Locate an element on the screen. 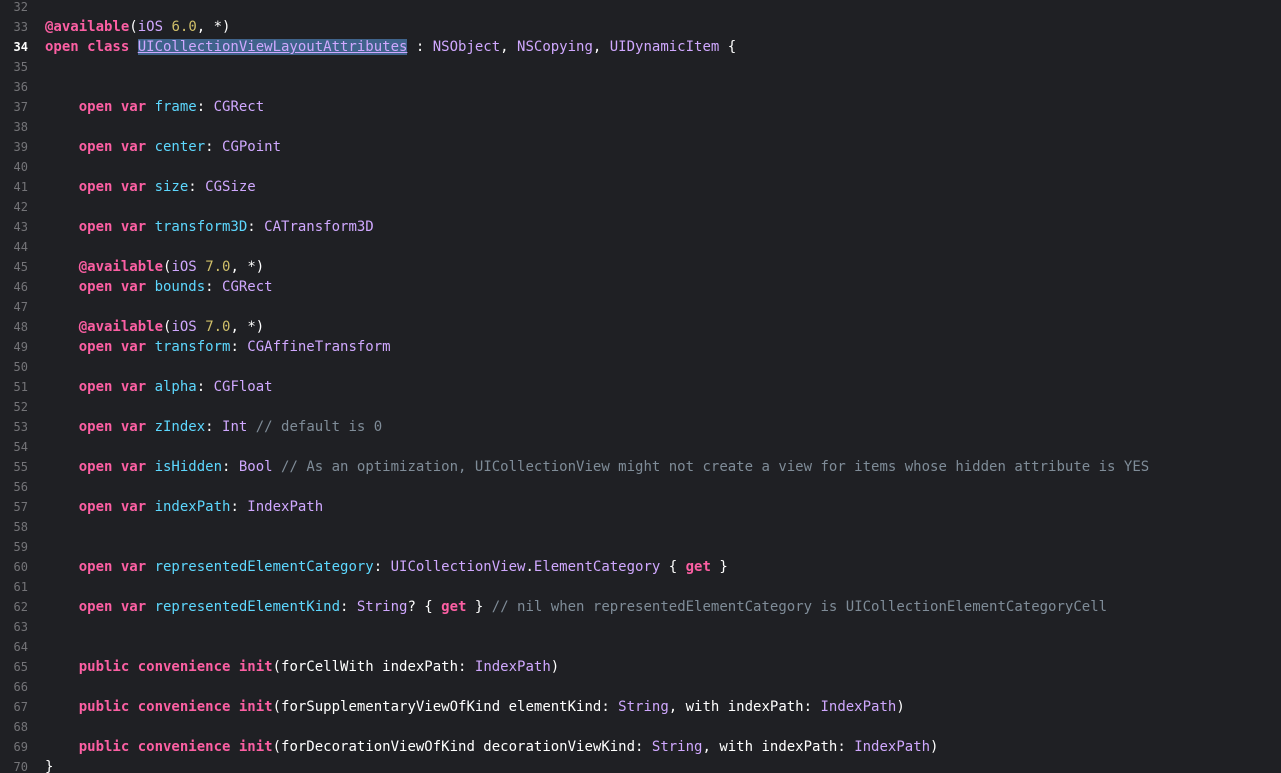 This screenshot has height=773, width=1281. code-line: 36 is located at coordinates (640, 87).